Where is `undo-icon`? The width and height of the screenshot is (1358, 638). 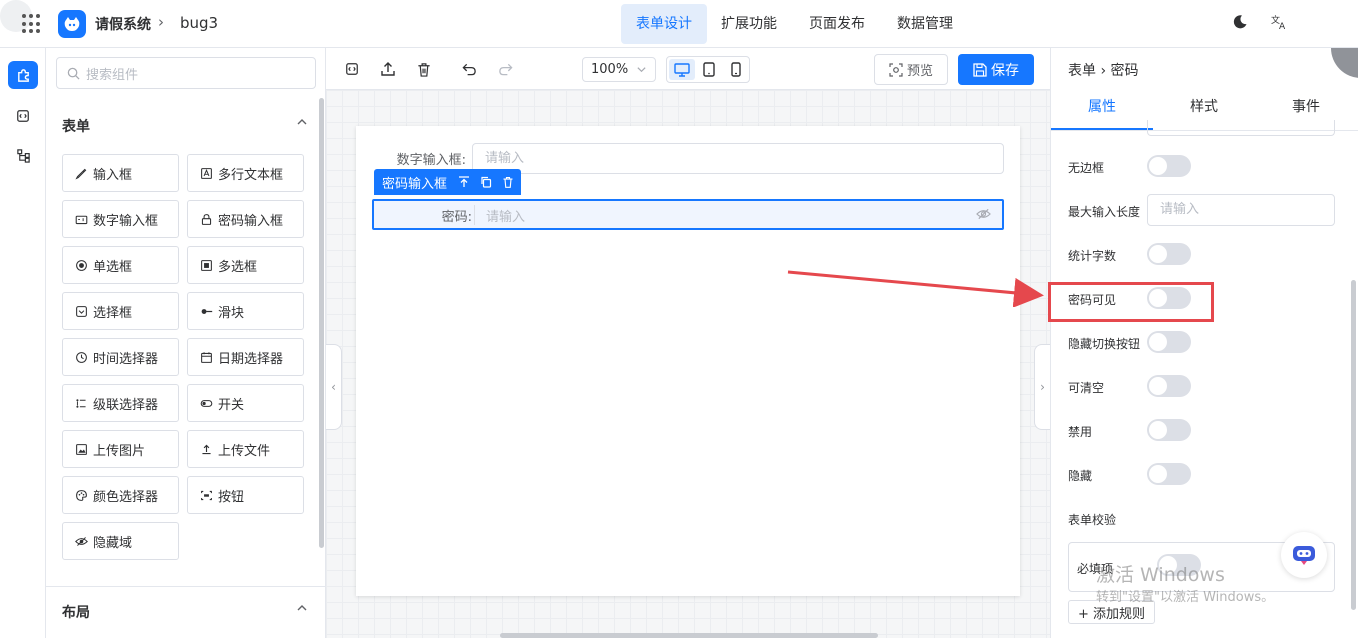
undo-icon is located at coordinates (469, 69).